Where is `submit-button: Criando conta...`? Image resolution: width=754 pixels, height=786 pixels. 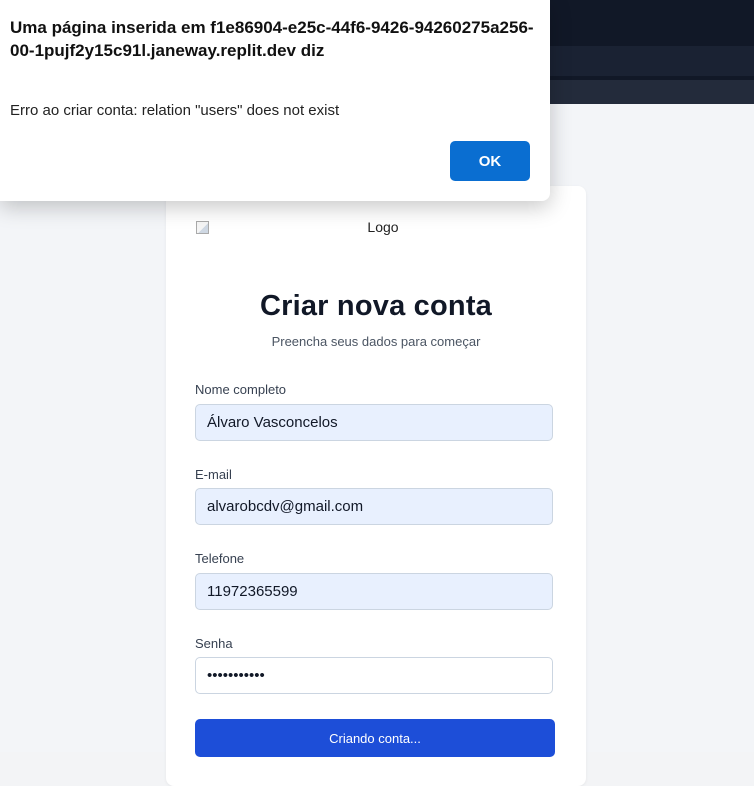 submit-button: Criando conta... is located at coordinates (375, 738).